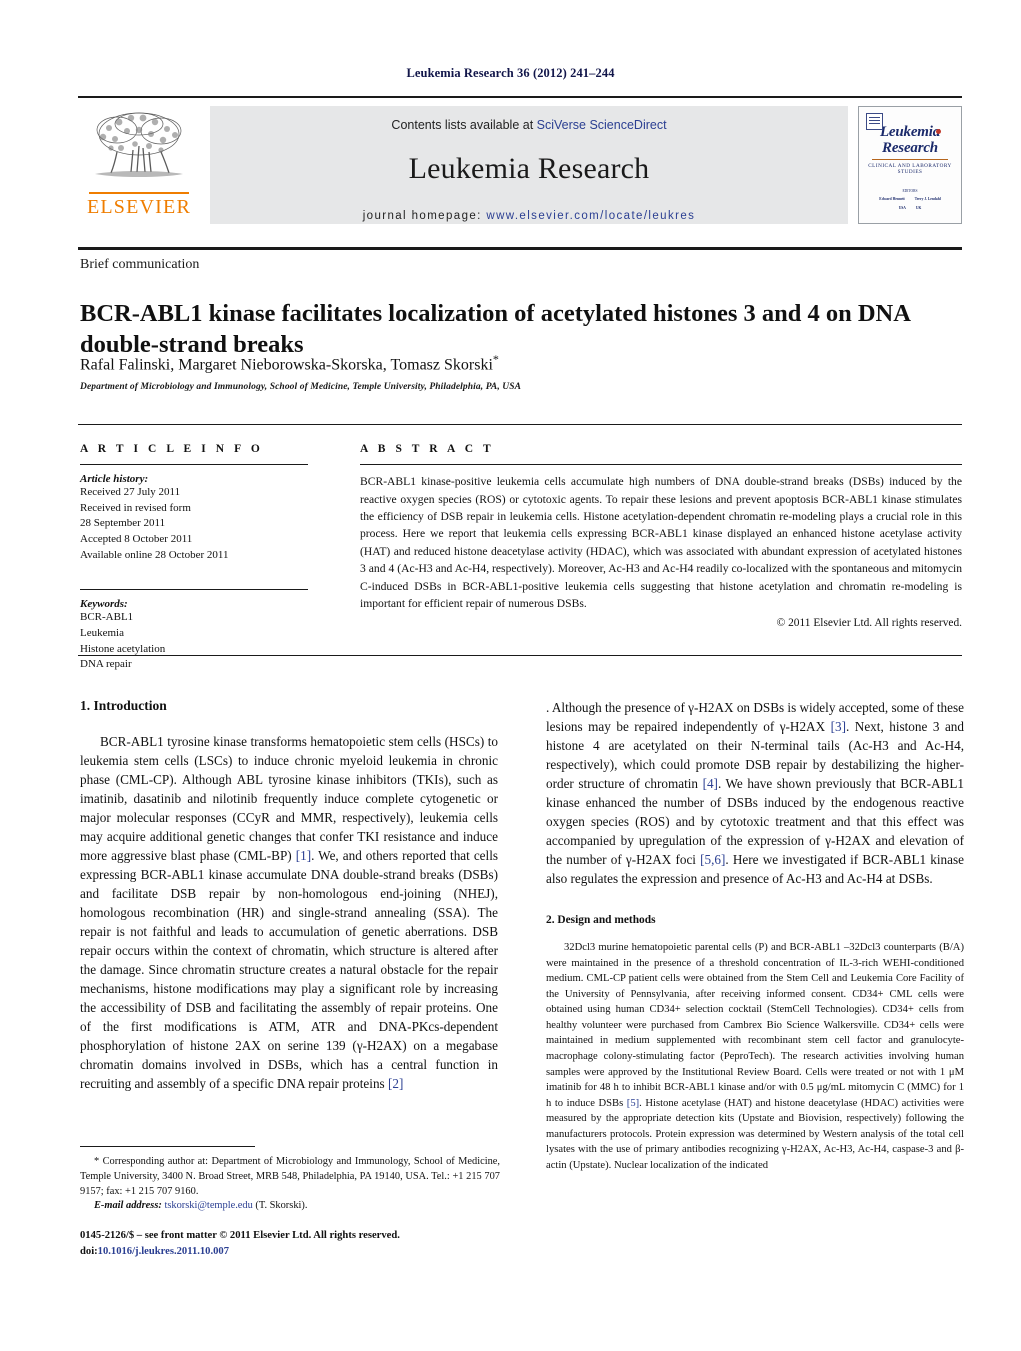 This screenshot has height=1351, width=1021. I want to click on email-address-link: tskorski@temple.edu, so click(208, 1205).